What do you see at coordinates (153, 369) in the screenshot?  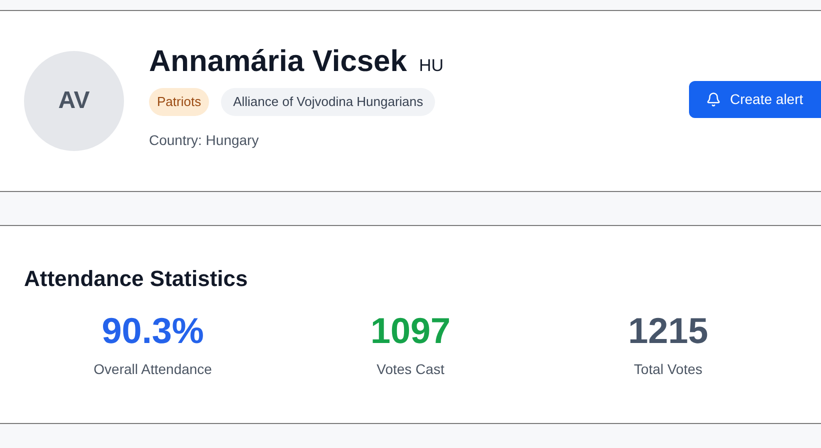 I see `stat-label: Overall Attendance` at bounding box center [153, 369].